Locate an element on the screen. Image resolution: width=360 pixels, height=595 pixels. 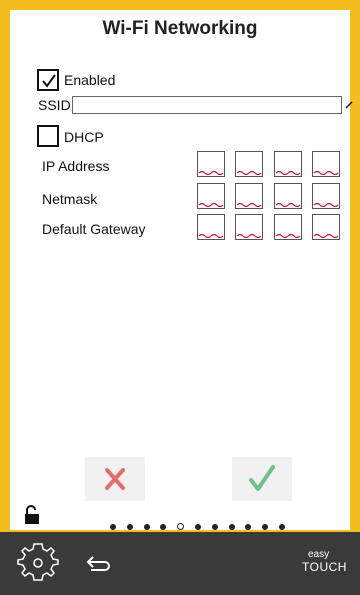
enabled-label: Enabled is located at coordinates (90, 80).